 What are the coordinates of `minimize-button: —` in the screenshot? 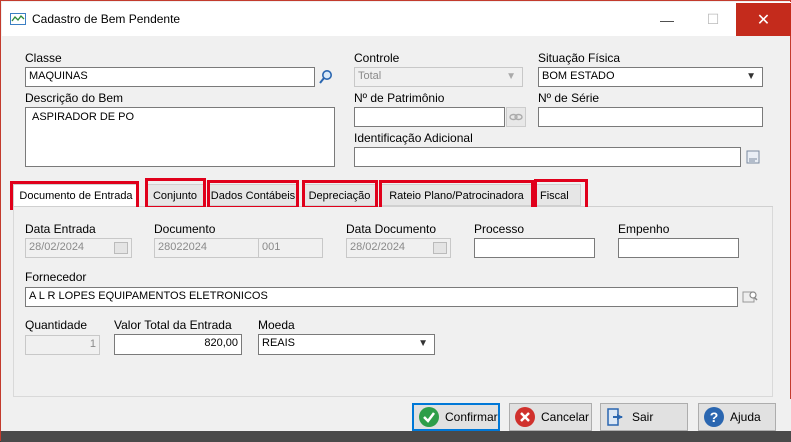 It's located at (667, 19).